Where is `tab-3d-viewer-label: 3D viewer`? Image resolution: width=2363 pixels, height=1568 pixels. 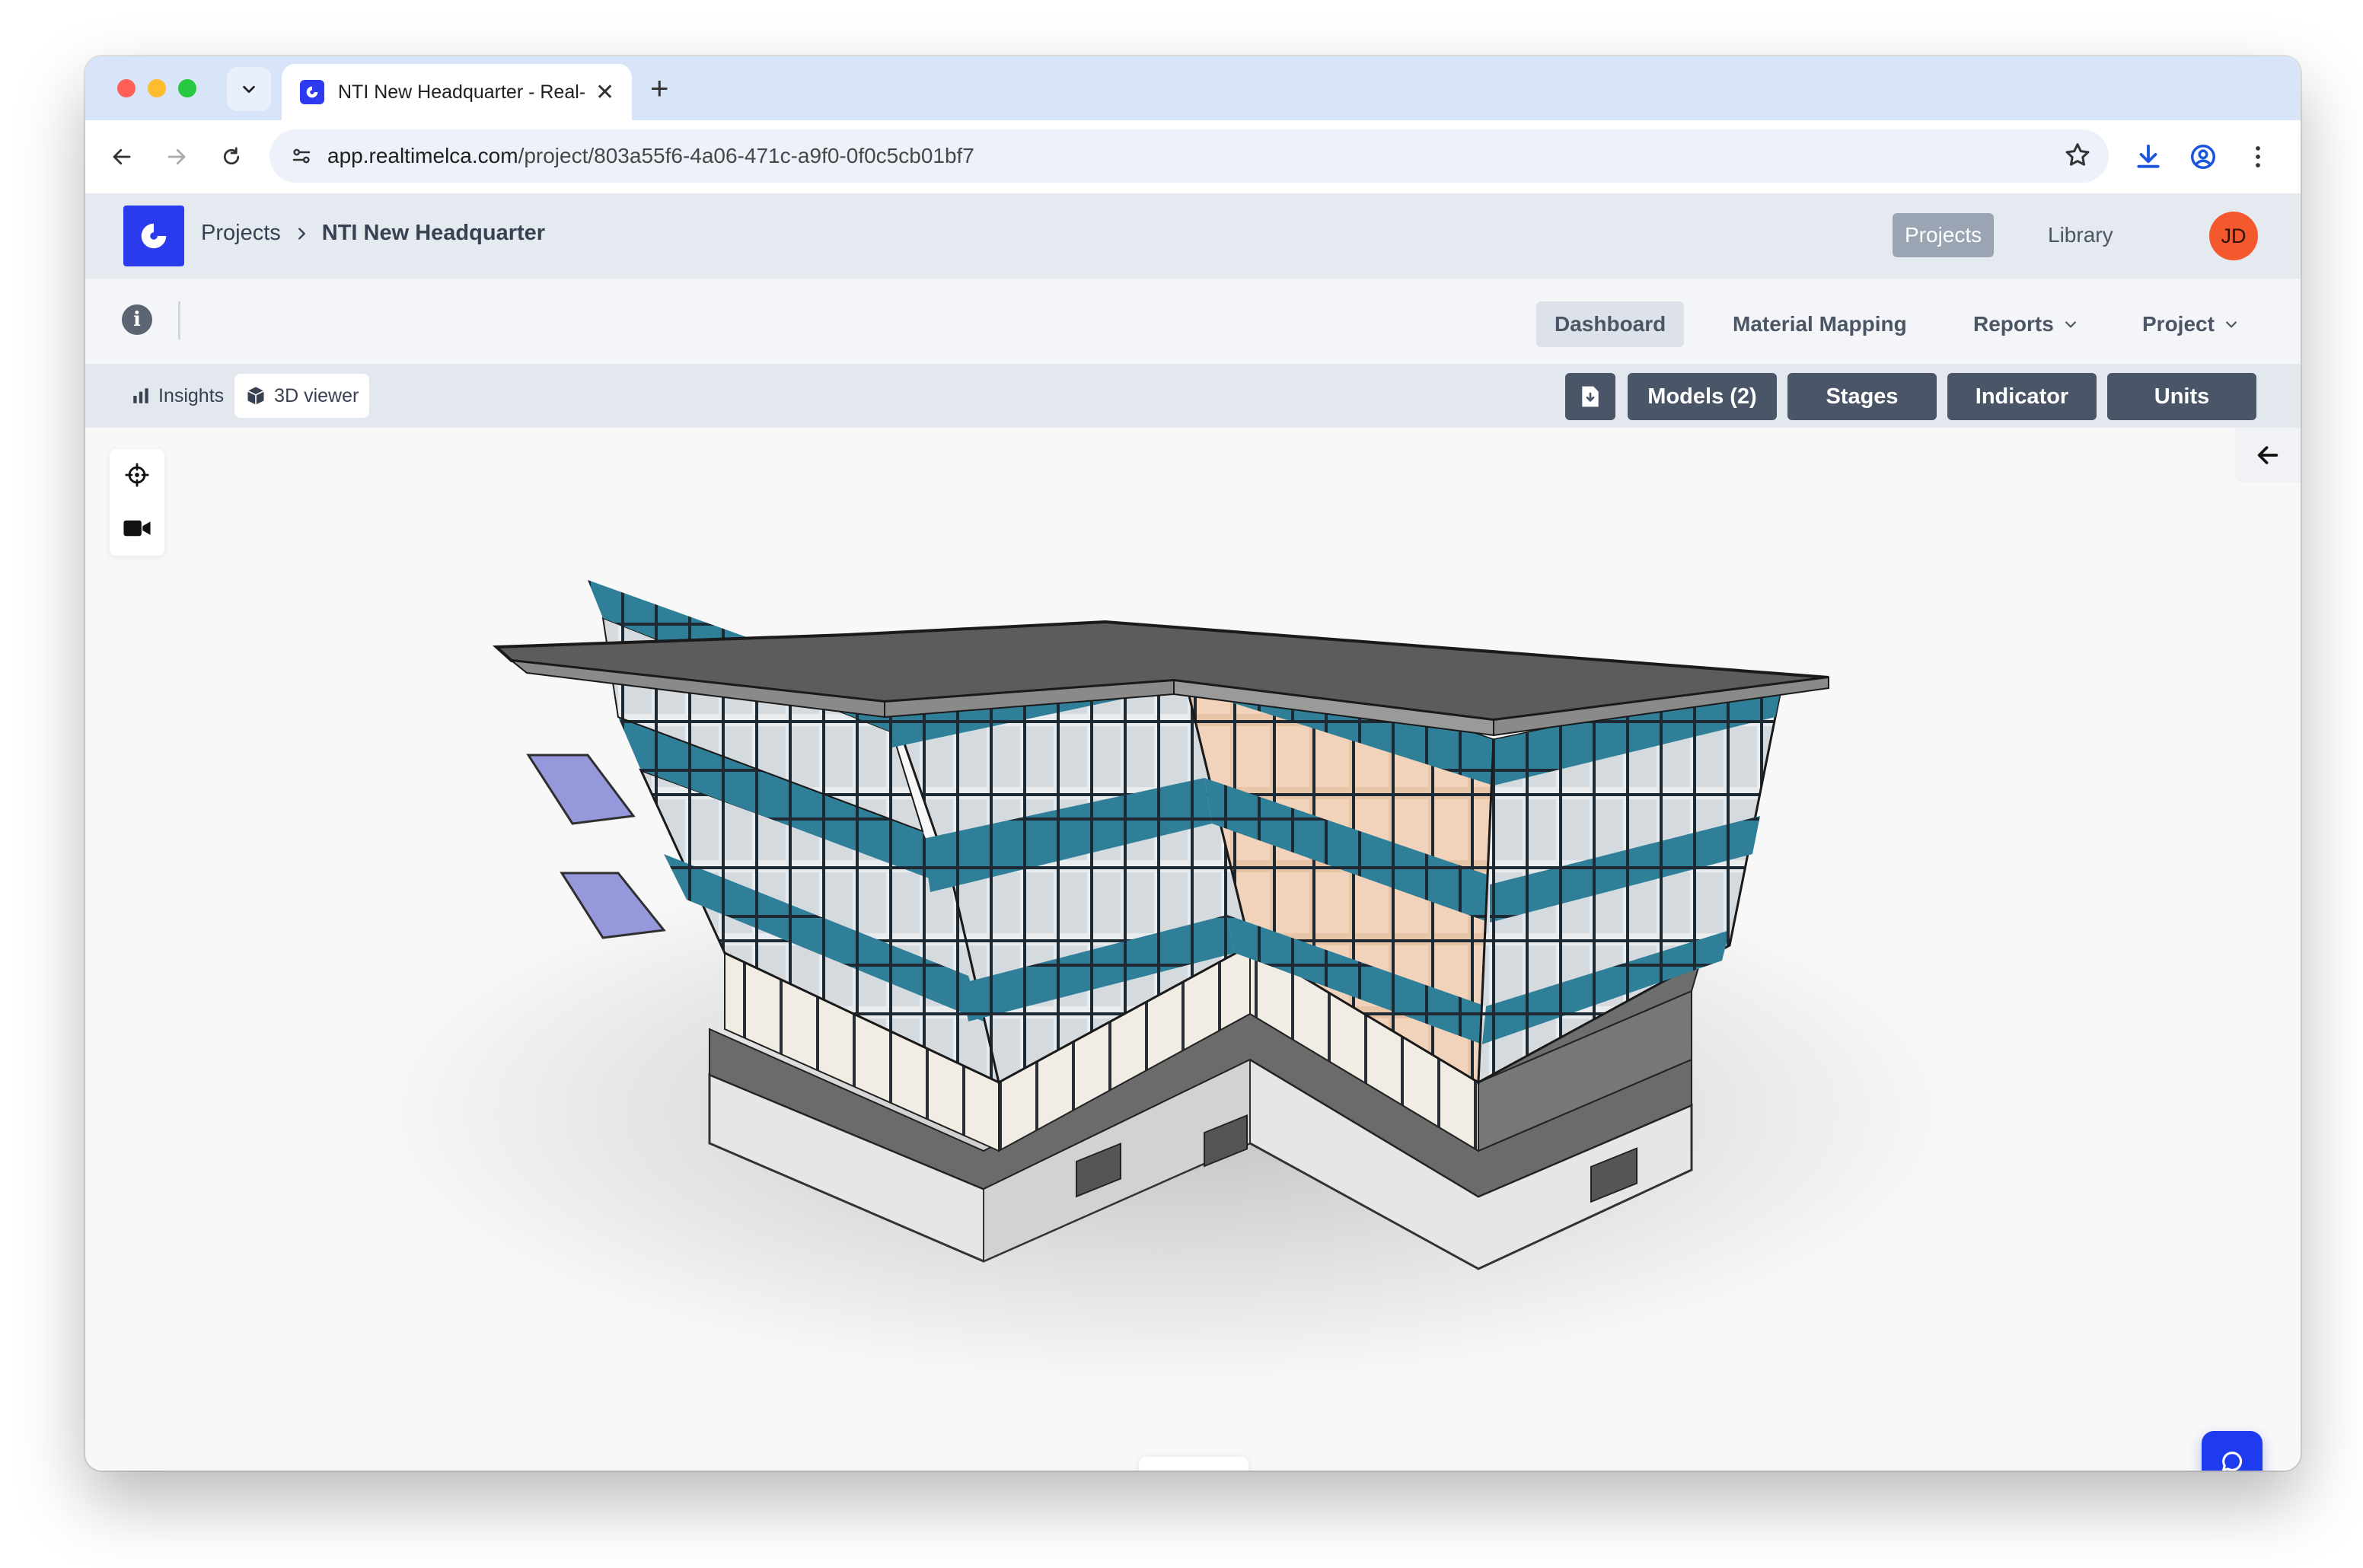
tab-3d-viewer-label: 3D viewer is located at coordinates (316, 395).